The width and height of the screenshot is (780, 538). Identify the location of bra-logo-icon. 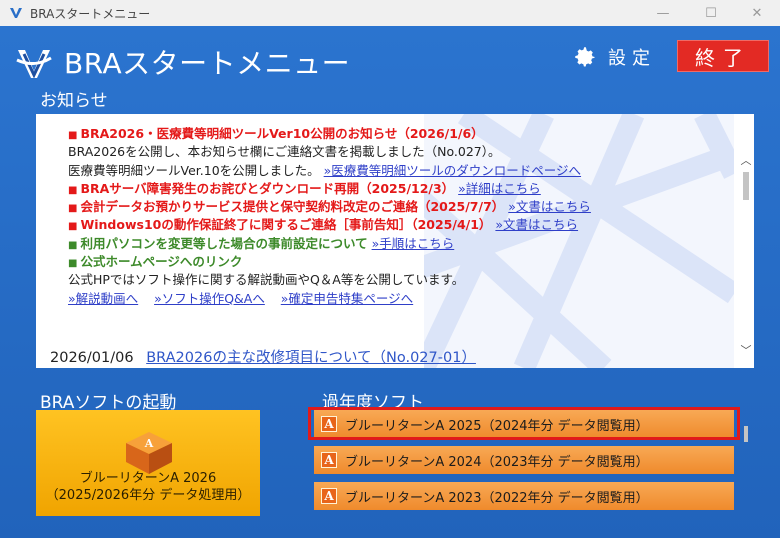
(34, 64).